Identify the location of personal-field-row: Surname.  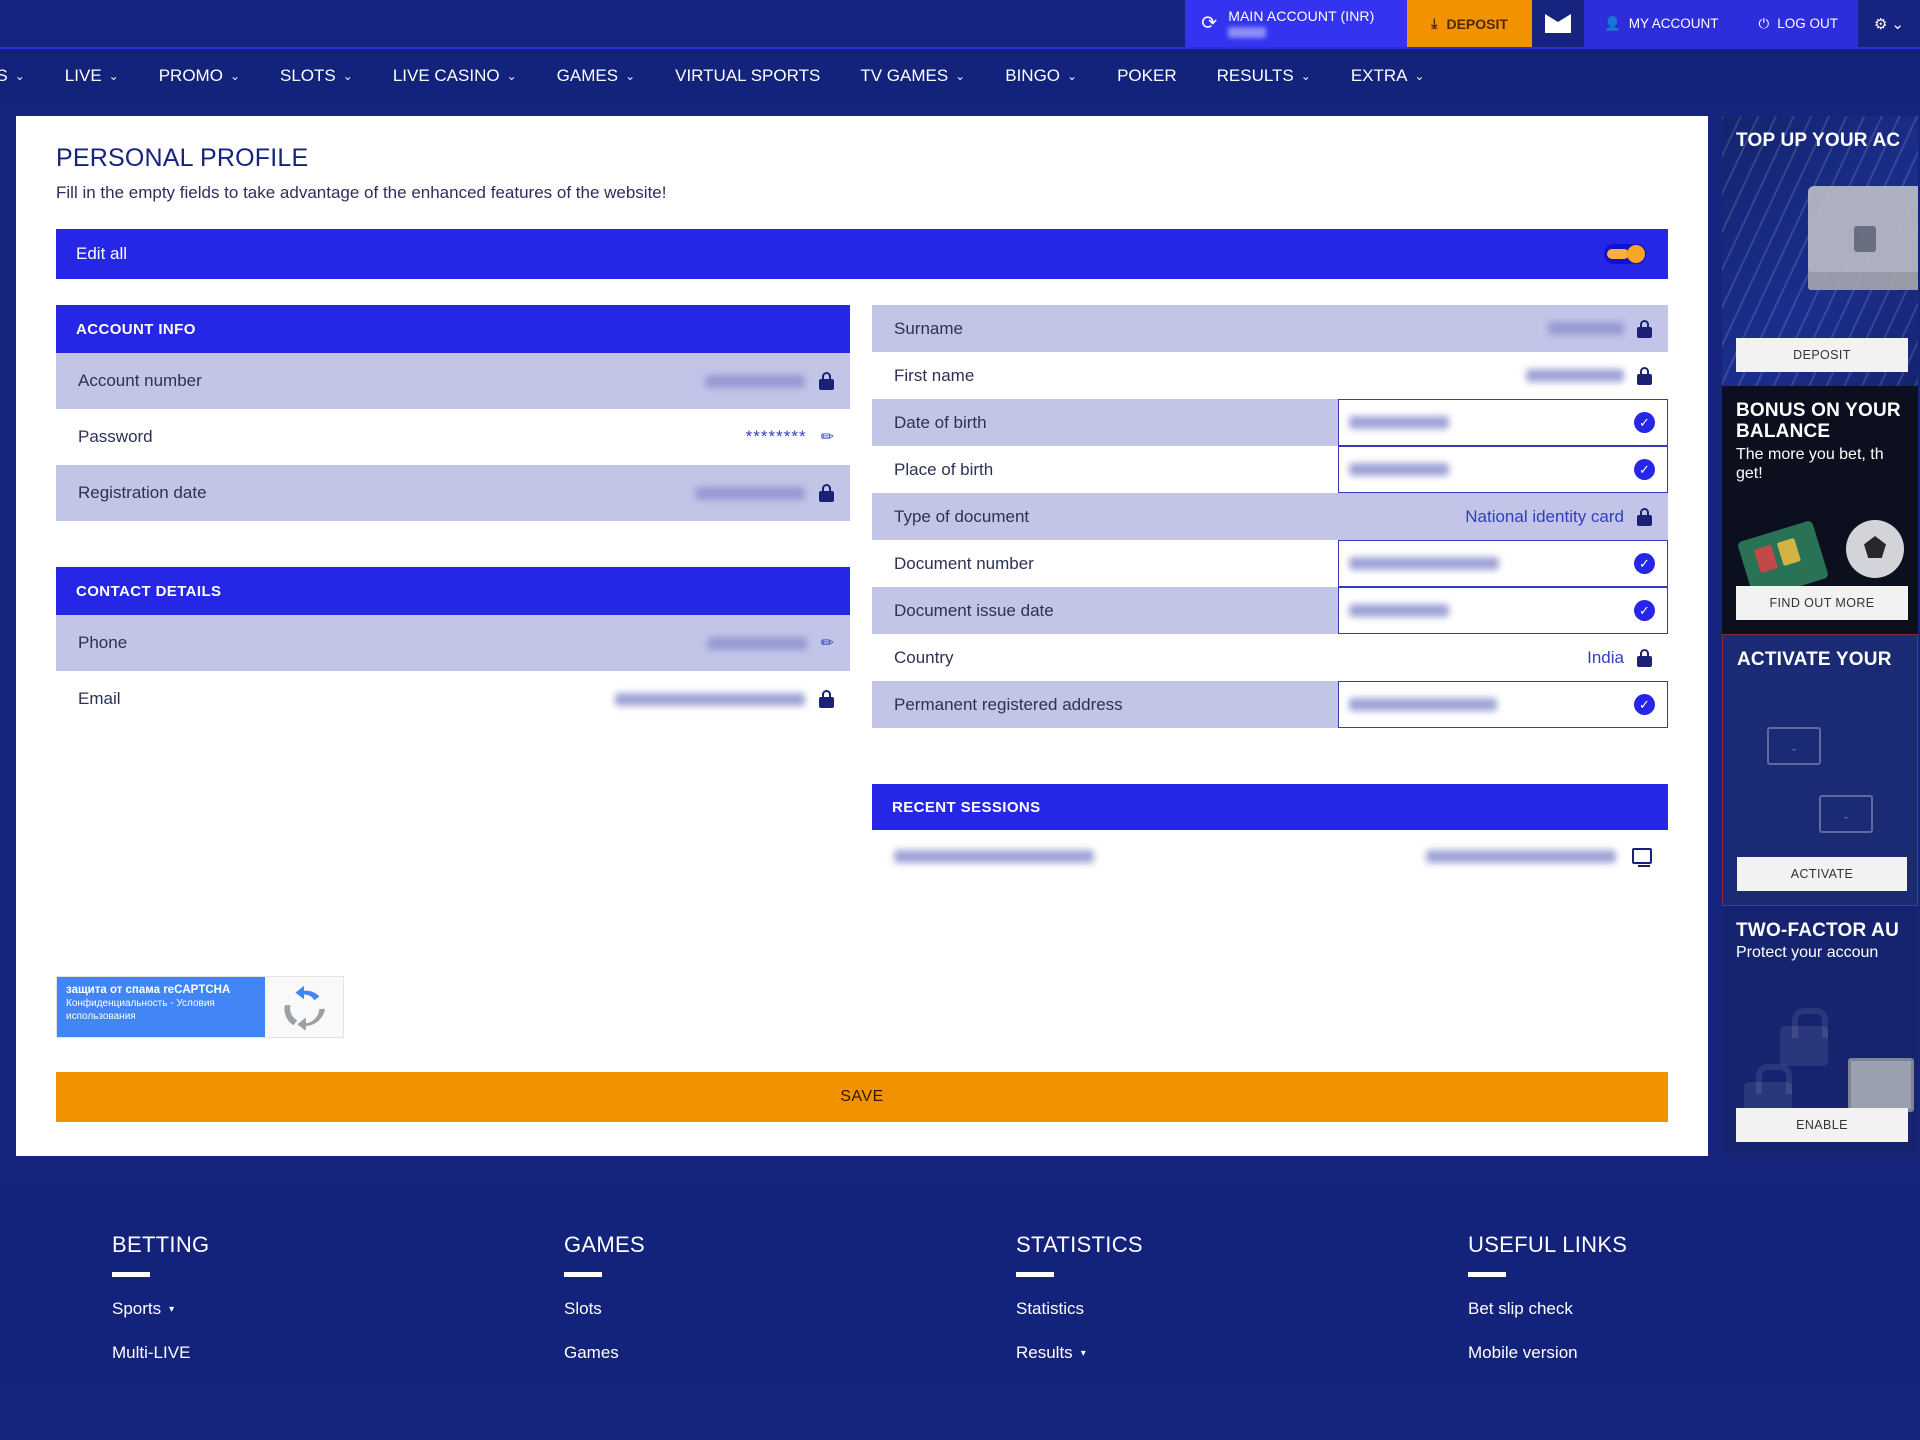
(1270, 328).